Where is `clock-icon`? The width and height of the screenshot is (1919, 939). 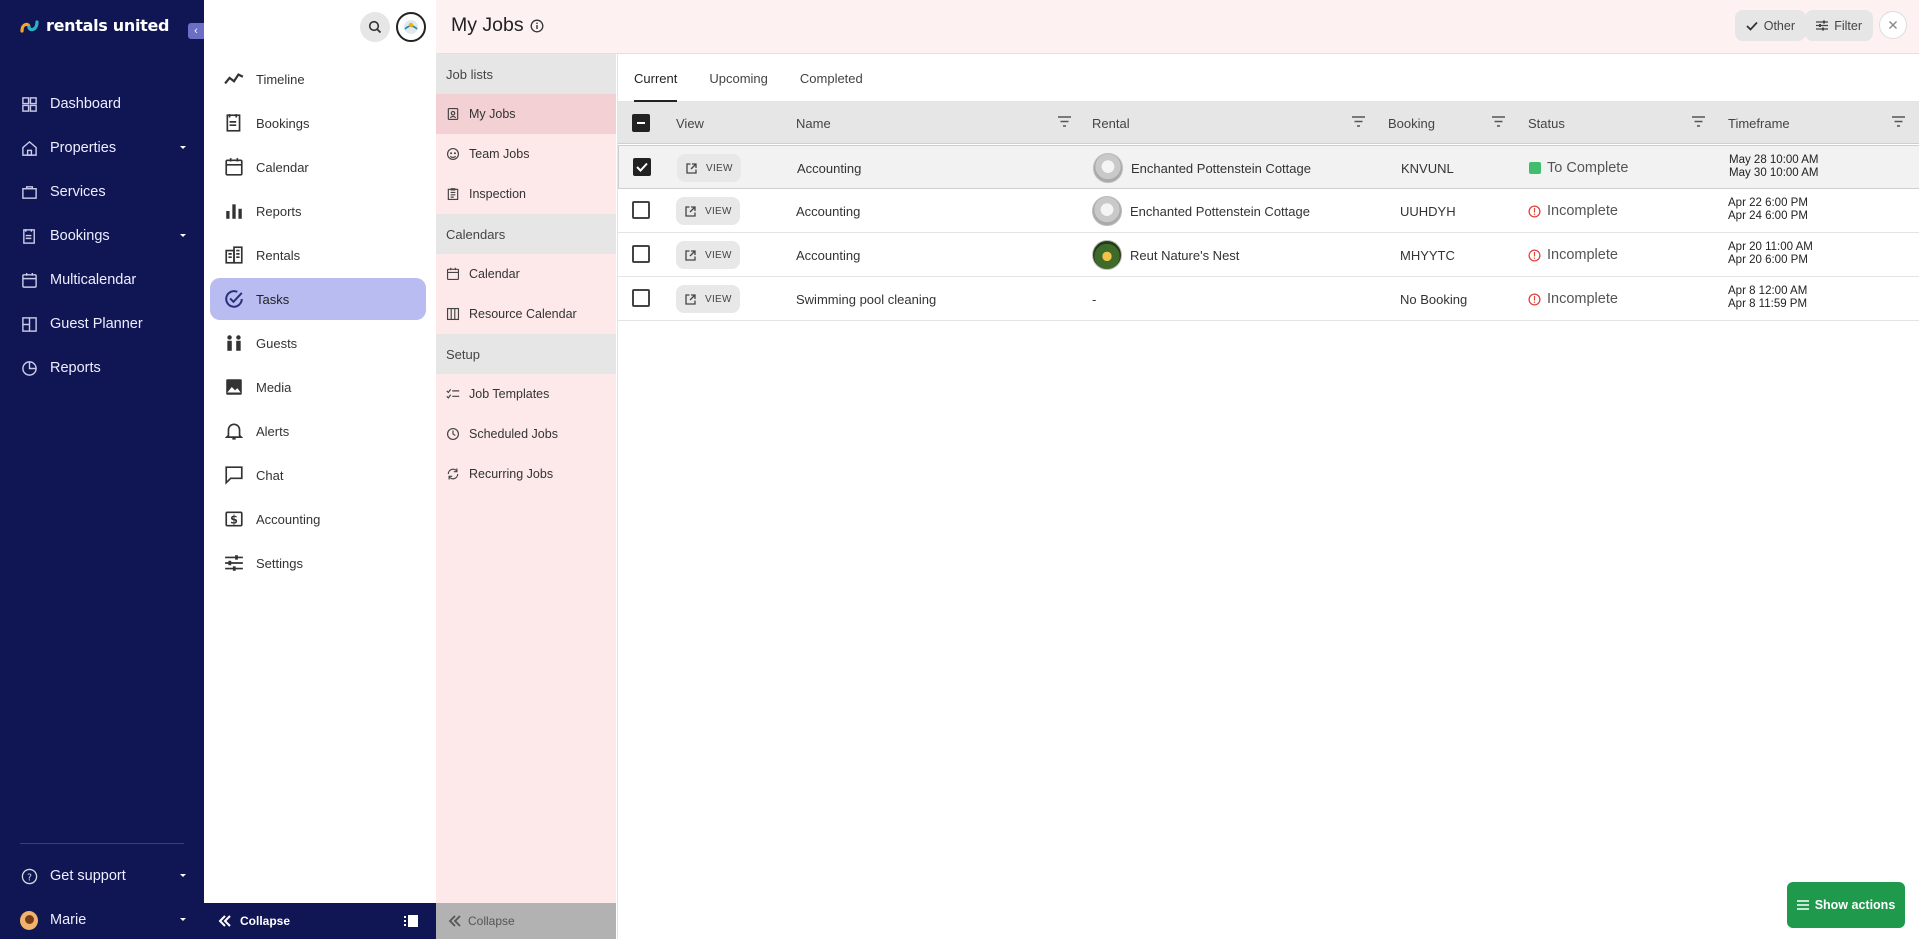
clock-icon is located at coordinates (453, 434).